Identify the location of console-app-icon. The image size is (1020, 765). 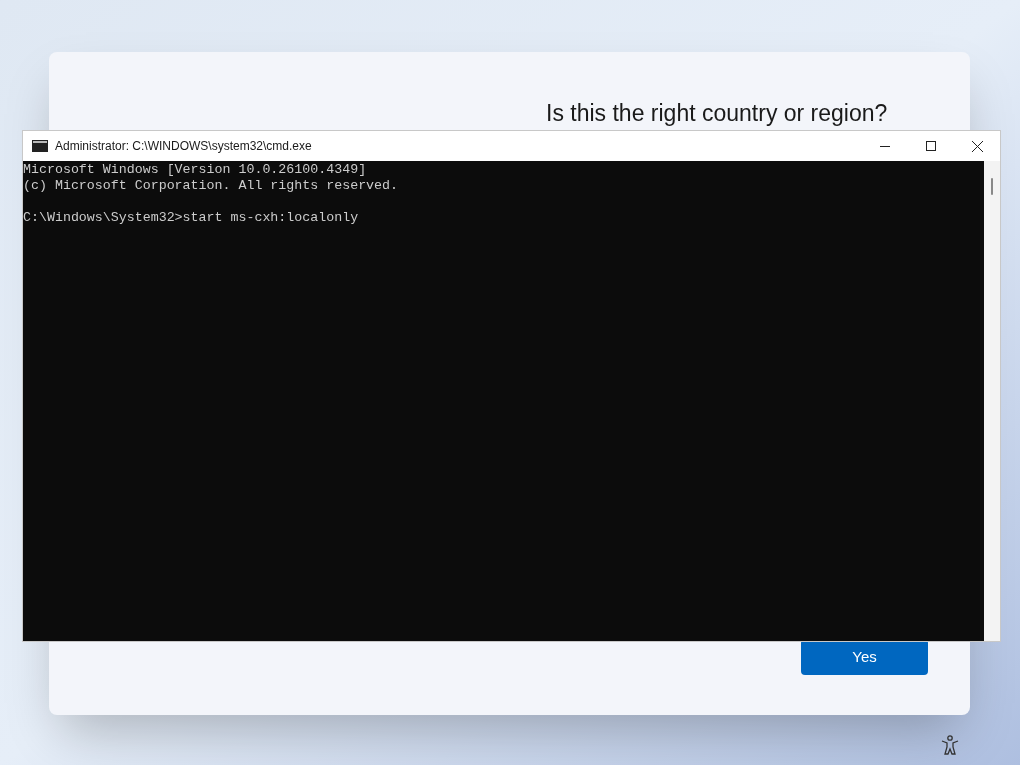
(40, 146).